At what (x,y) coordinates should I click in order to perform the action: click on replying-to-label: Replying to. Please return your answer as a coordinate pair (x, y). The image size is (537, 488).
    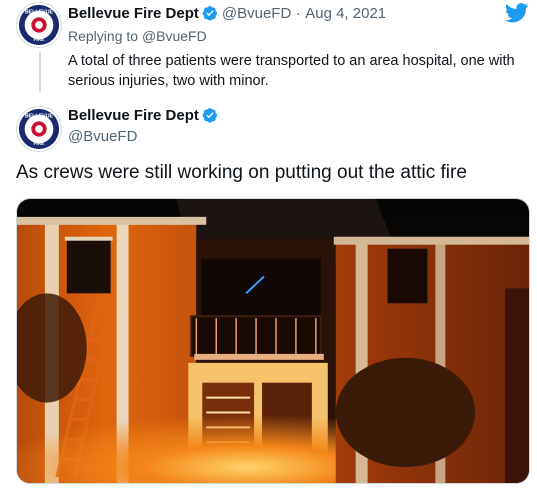
    Looking at the image, I should click on (103, 36).